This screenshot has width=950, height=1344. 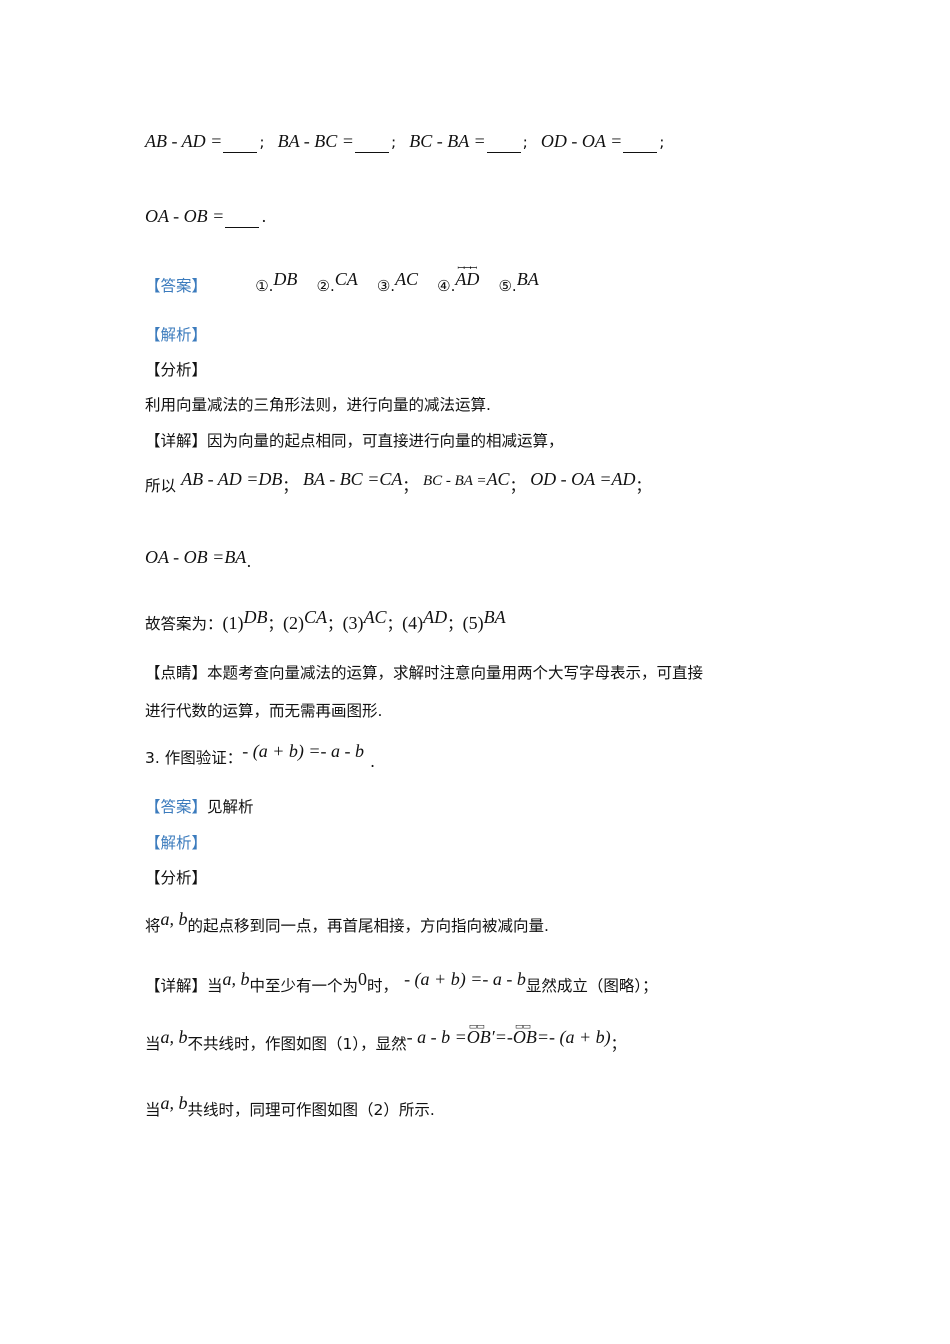 What do you see at coordinates (413, 623) in the screenshot?
I see `summary-num: (4)` at bounding box center [413, 623].